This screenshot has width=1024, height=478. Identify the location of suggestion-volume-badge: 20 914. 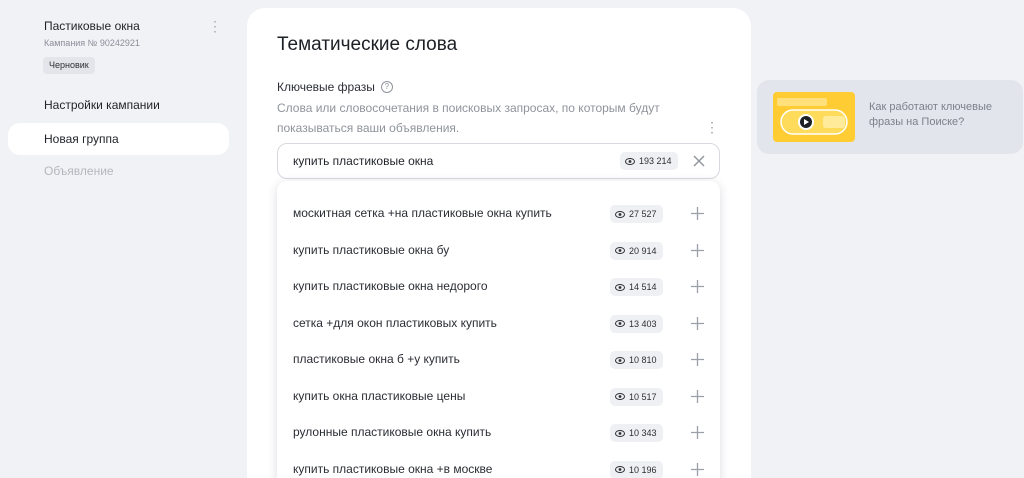
(636, 250).